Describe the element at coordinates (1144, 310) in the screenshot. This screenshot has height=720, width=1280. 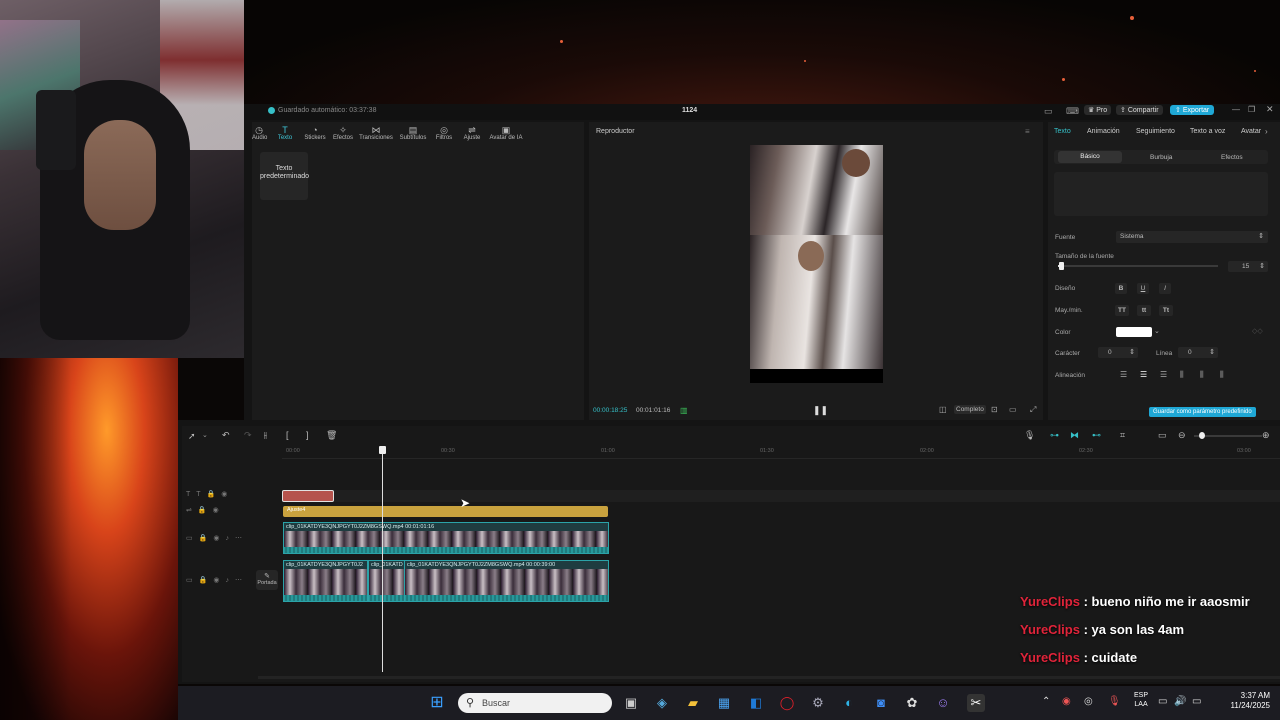
I see `case-lower-button: tt` at that location.